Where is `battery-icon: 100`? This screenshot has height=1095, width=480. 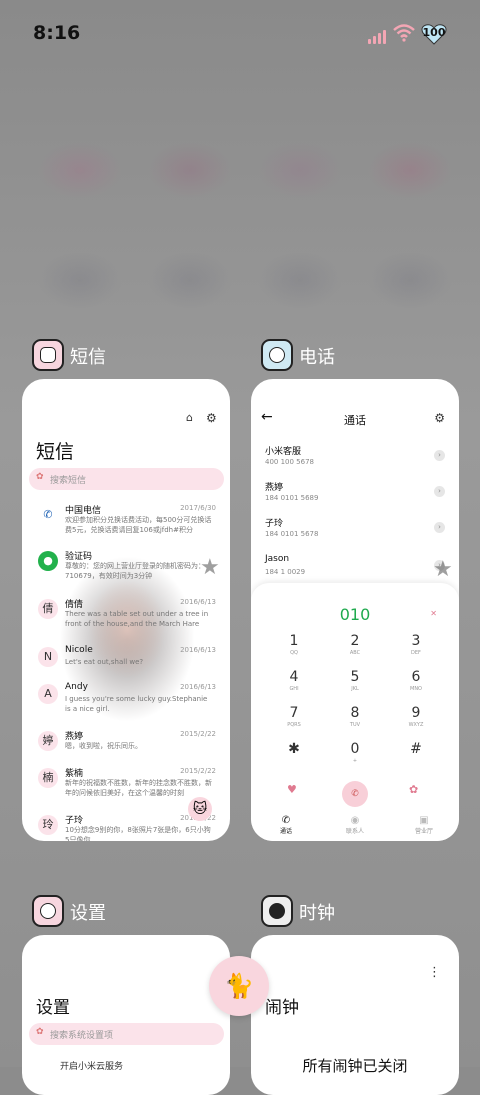 battery-icon: 100 is located at coordinates (434, 34).